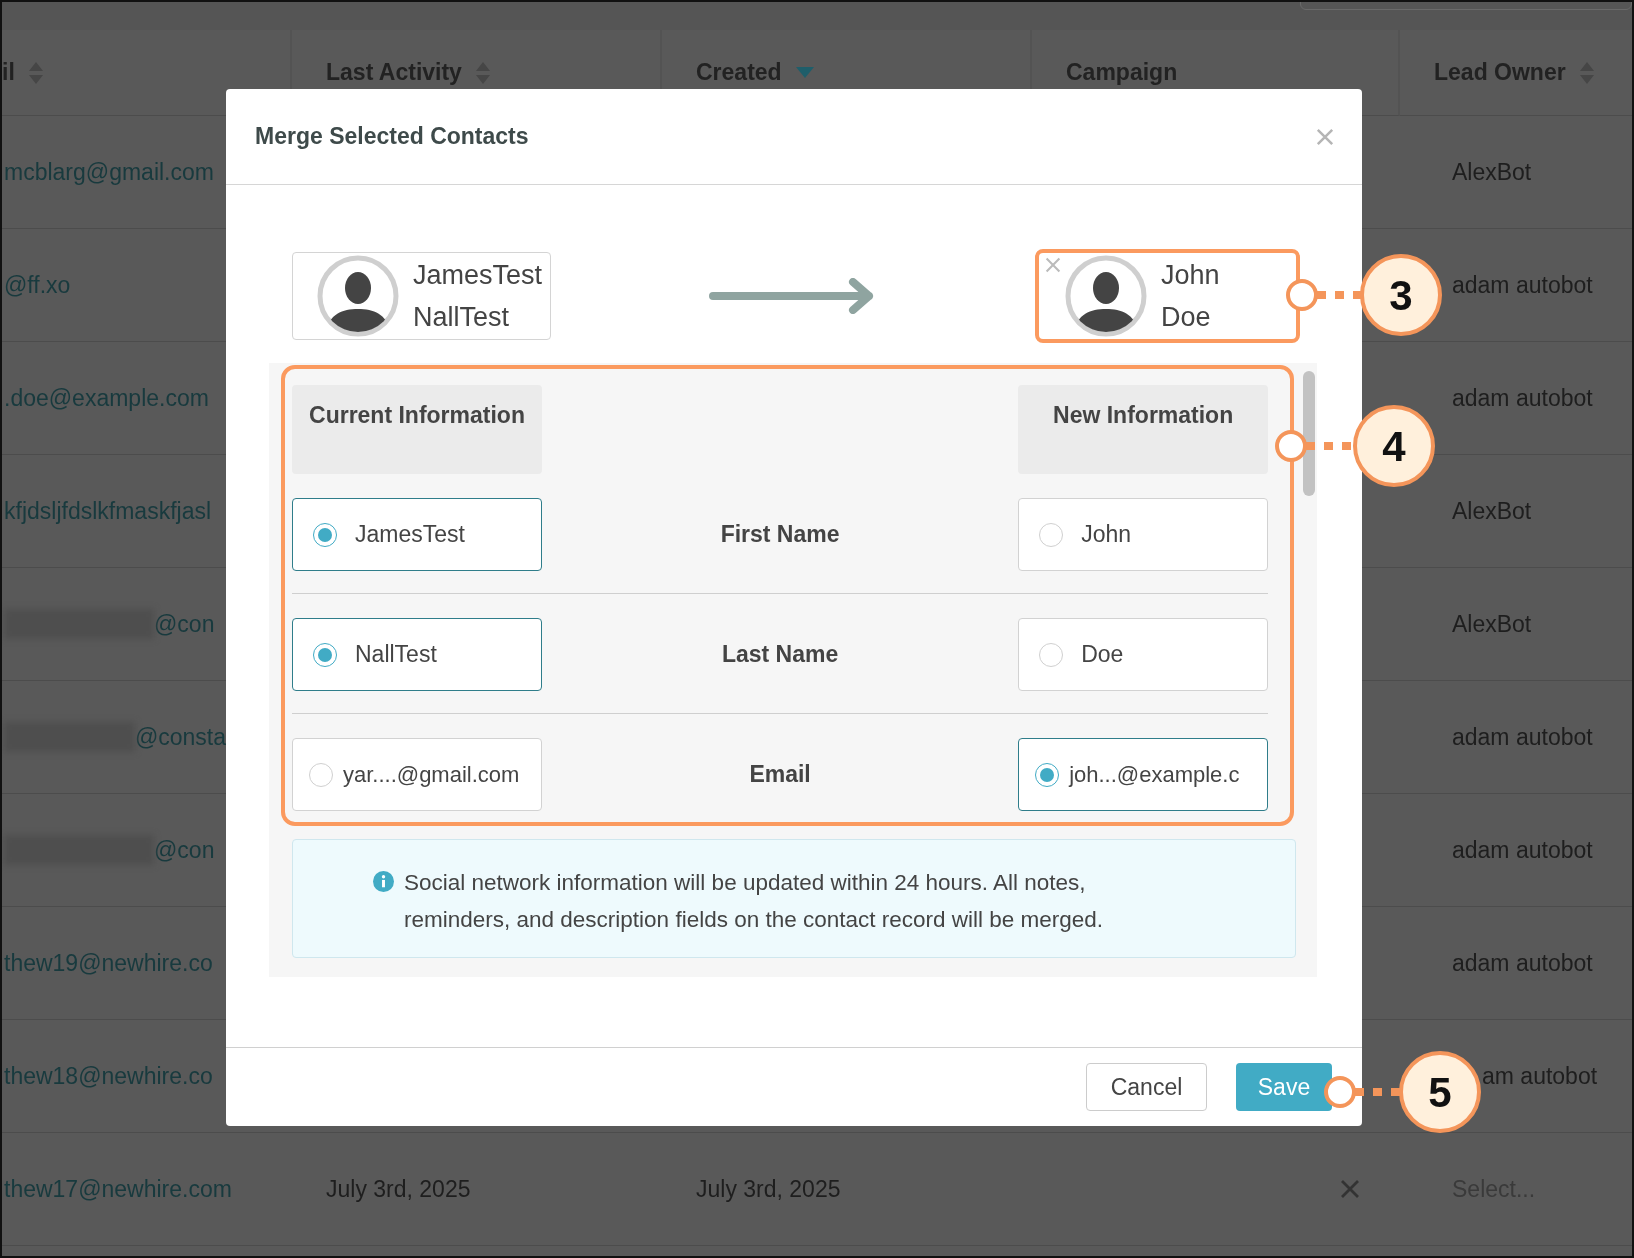 Image resolution: width=1634 pixels, height=1258 pixels. I want to click on save-button: Save, so click(1284, 1087).